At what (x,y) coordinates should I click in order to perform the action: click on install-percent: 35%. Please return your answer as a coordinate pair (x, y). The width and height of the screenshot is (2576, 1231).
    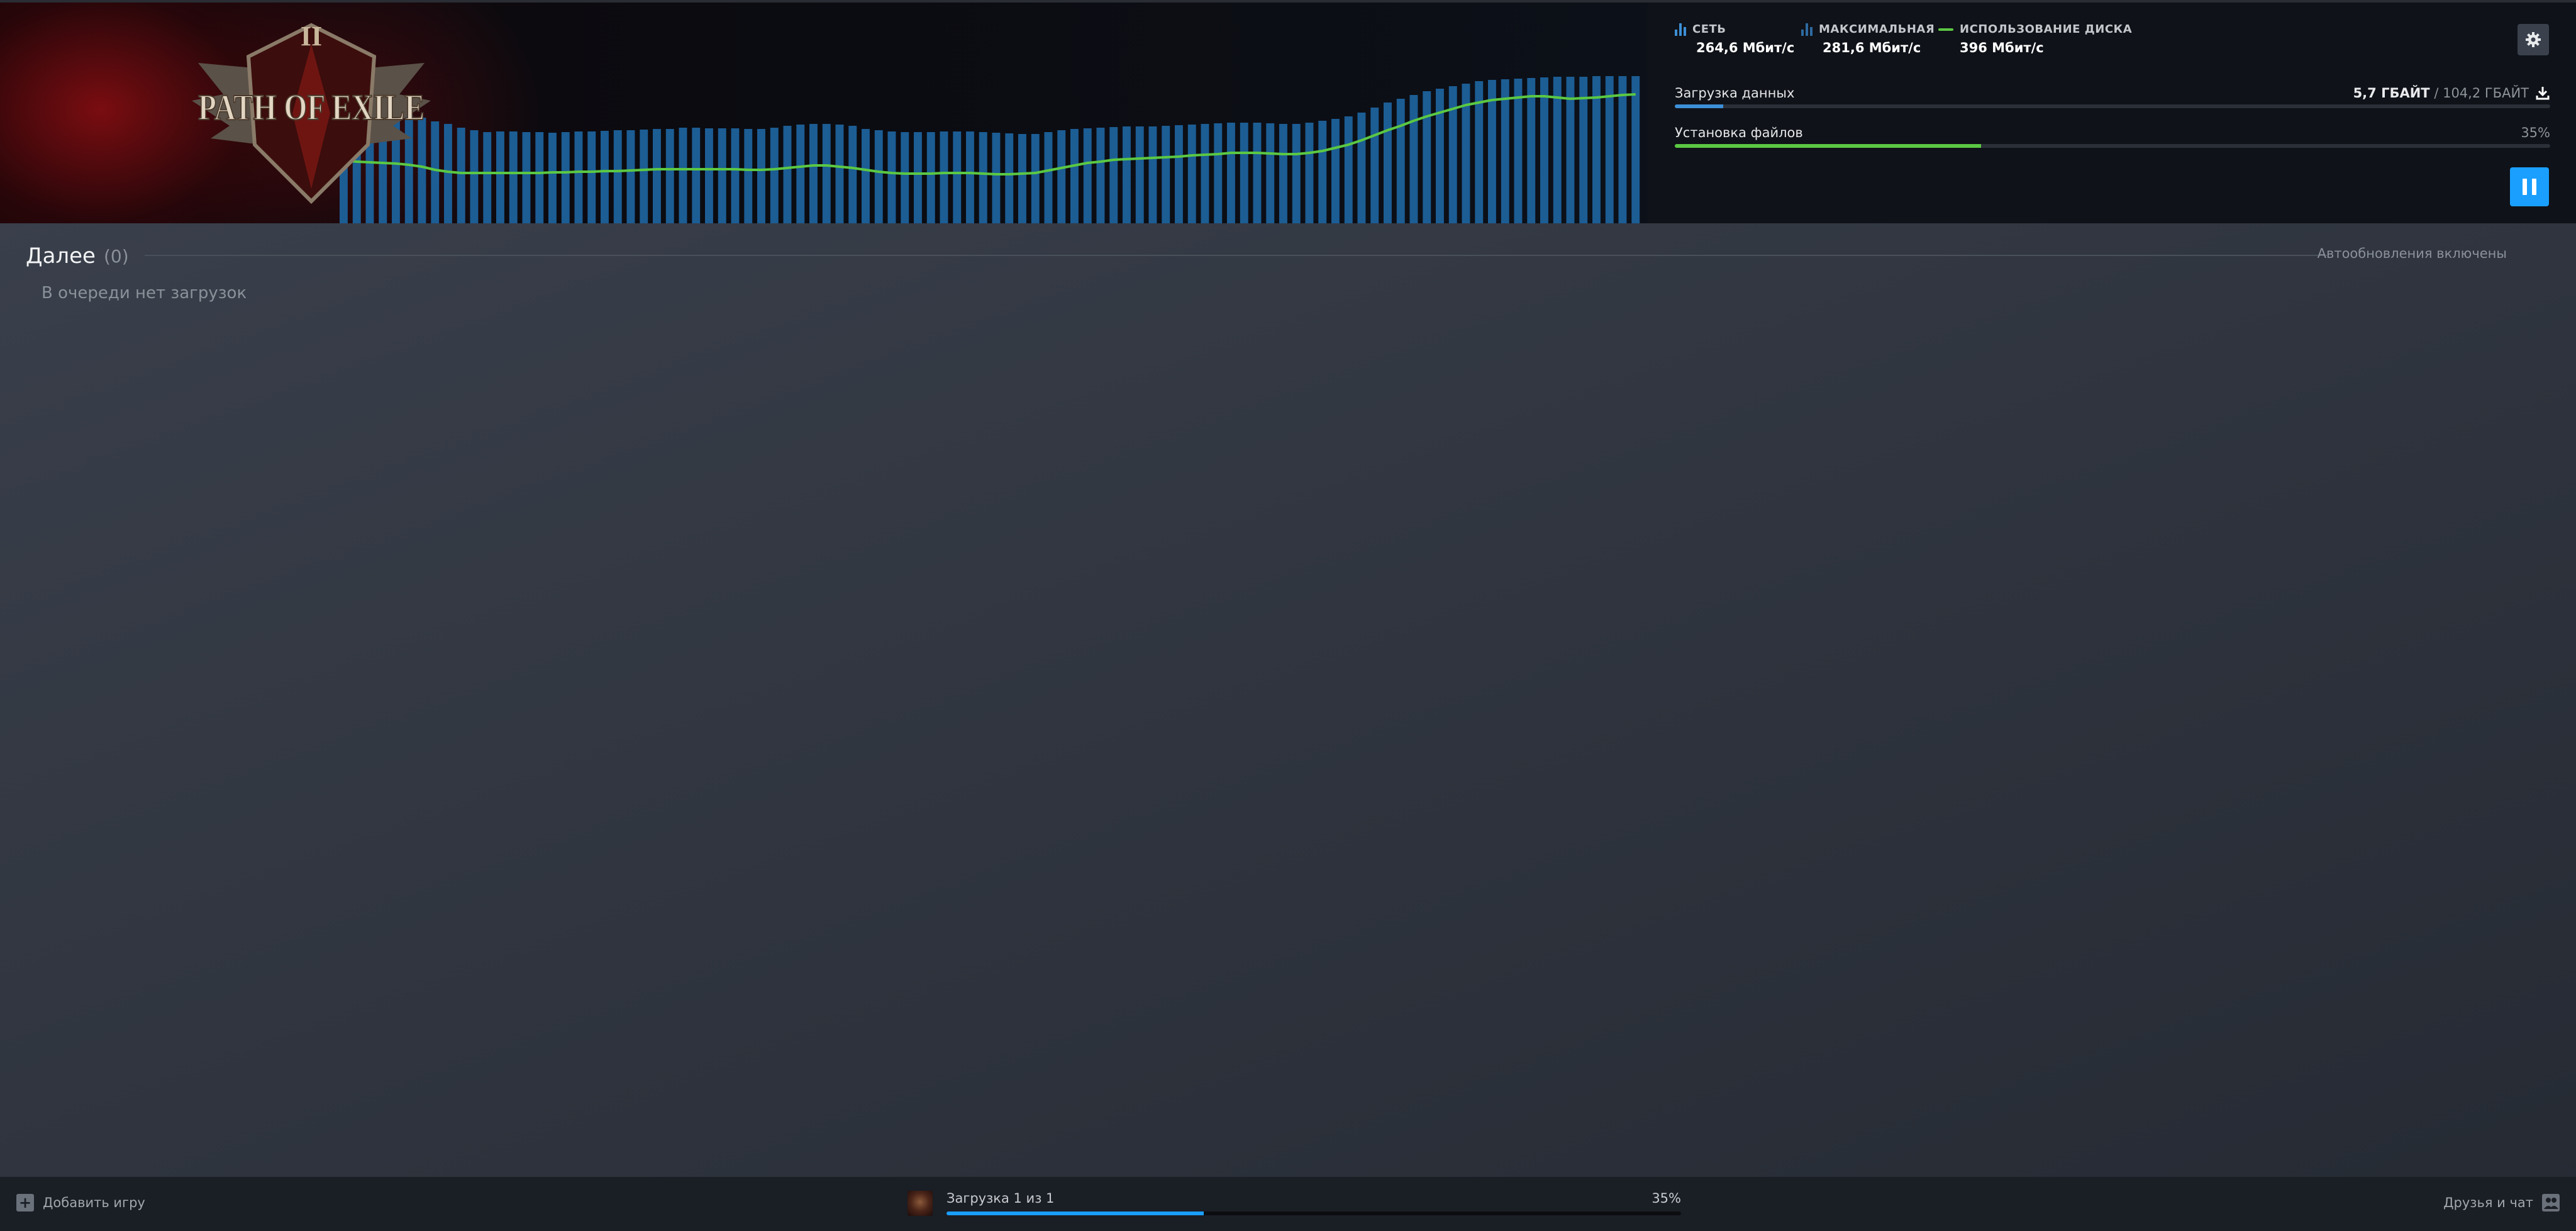
    Looking at the image, I should click on (2535, 132).